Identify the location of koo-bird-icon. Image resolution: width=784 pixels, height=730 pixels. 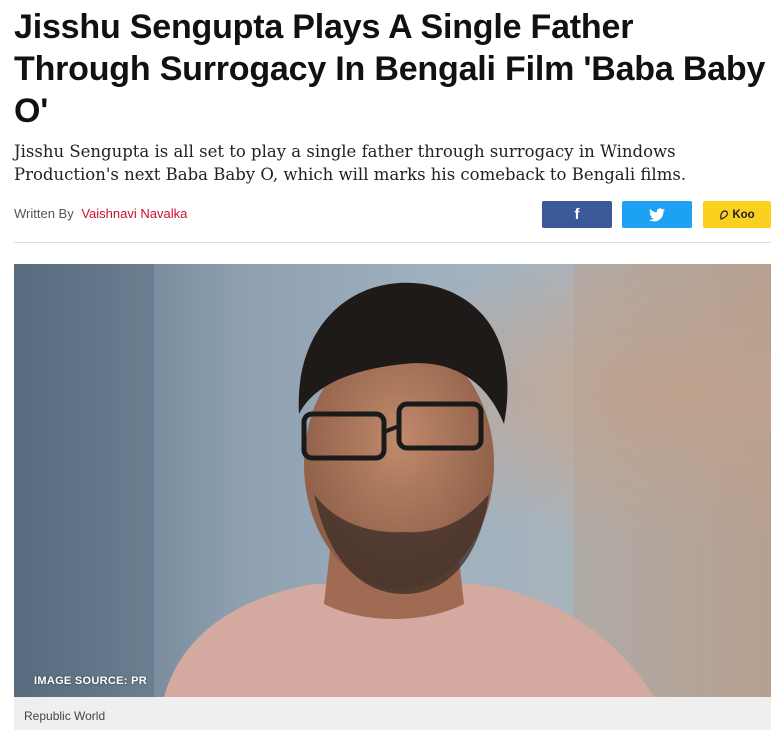
(724, 214).